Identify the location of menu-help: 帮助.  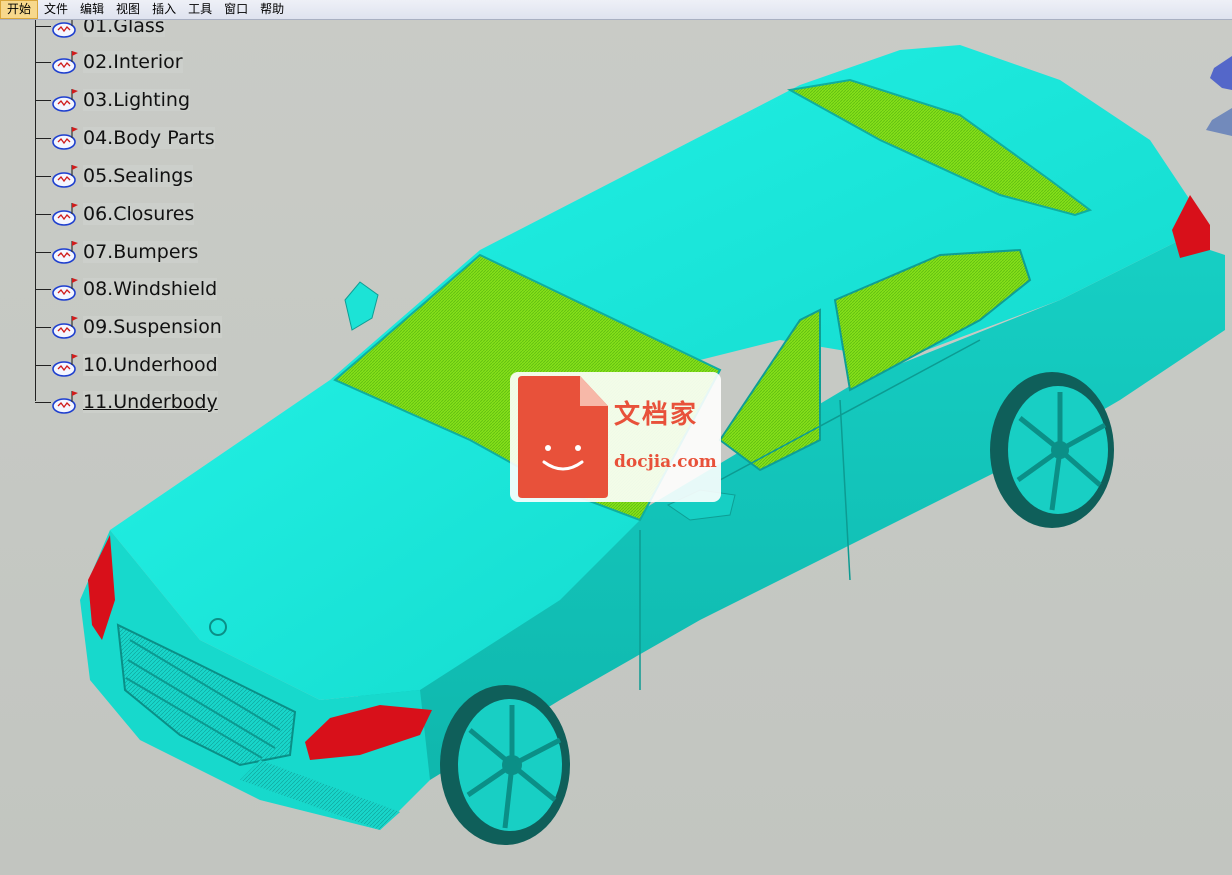
(272, 9).